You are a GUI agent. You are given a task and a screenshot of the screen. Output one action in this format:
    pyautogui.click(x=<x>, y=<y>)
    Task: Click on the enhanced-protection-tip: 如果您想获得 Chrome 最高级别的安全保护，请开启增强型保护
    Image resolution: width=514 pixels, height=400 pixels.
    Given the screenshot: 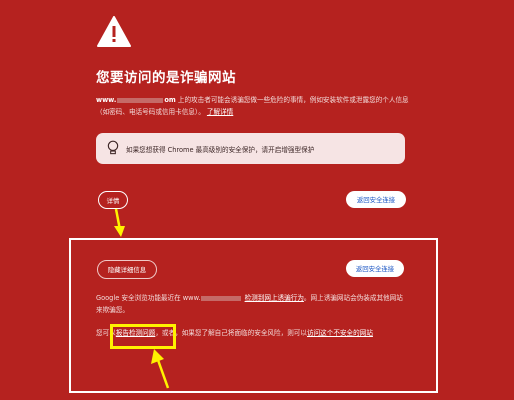 What is the action you would take?
    pyautogui.click(x=250, y=148)
    